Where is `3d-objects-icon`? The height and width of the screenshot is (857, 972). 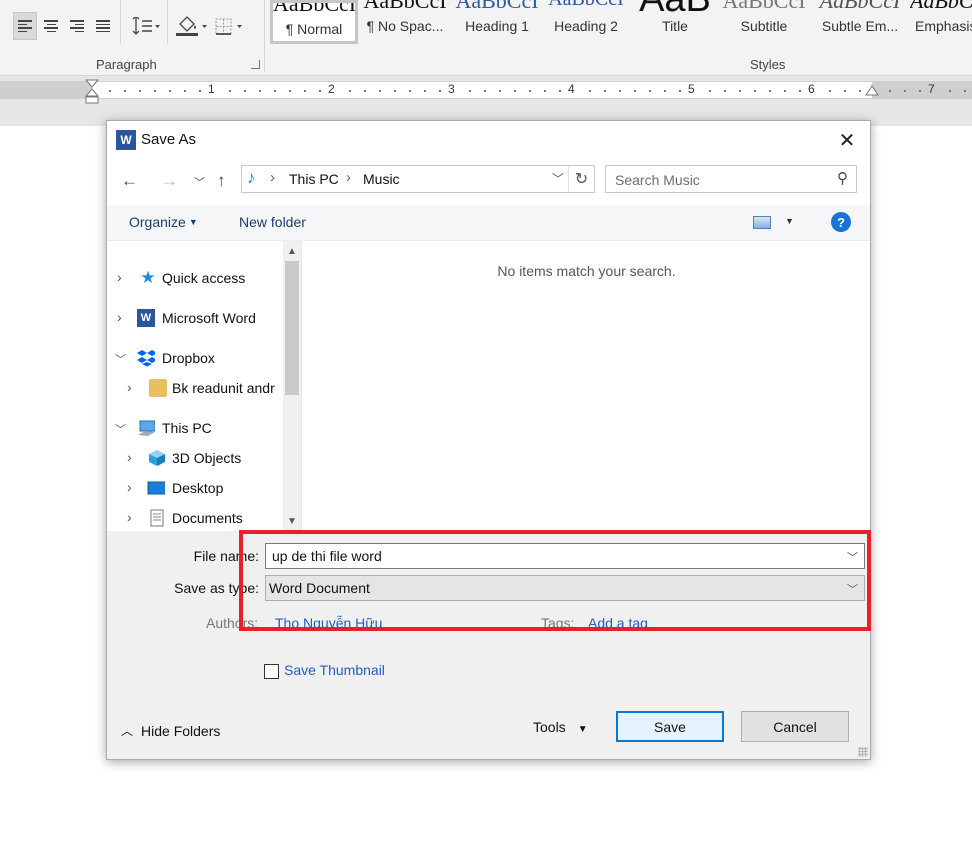
3d-objects-icon is located at coordinates (157, 458).